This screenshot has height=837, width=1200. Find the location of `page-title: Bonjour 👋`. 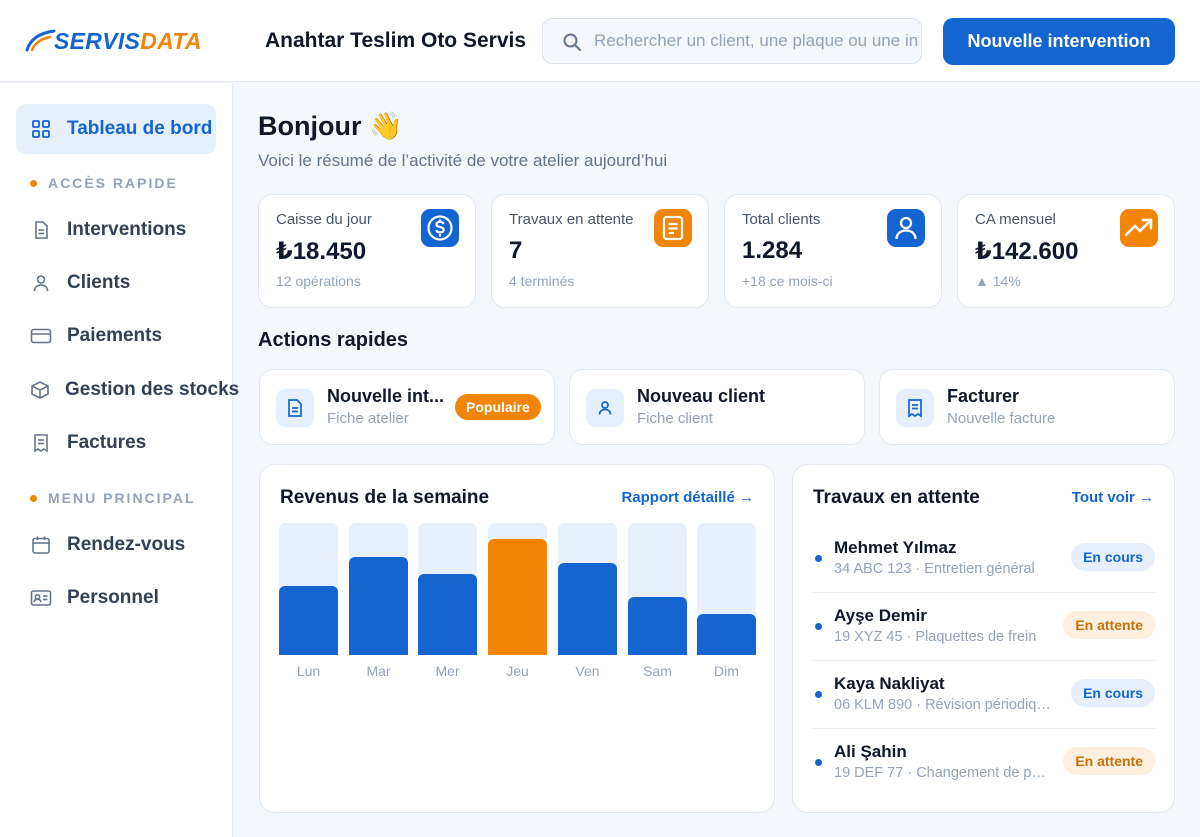

page-title: Bonjour 👋 is located at coordinates (330, 126).